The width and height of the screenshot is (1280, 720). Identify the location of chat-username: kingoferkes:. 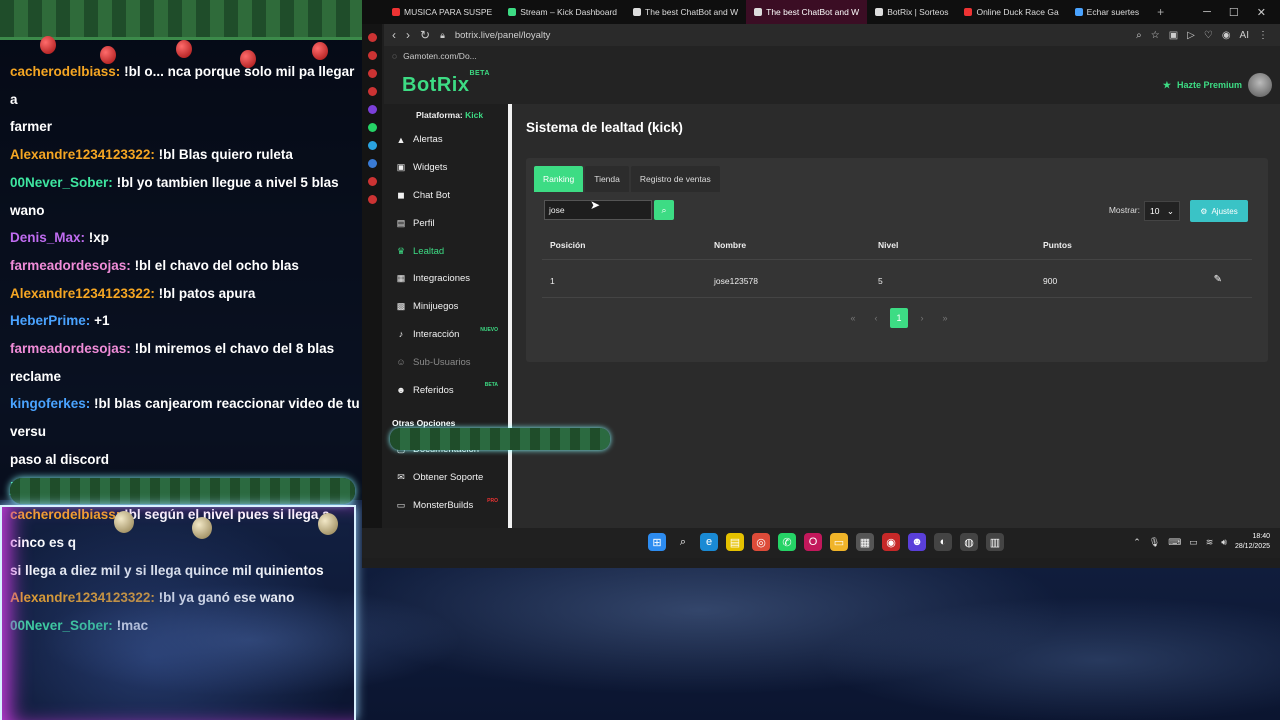
(50, 404).